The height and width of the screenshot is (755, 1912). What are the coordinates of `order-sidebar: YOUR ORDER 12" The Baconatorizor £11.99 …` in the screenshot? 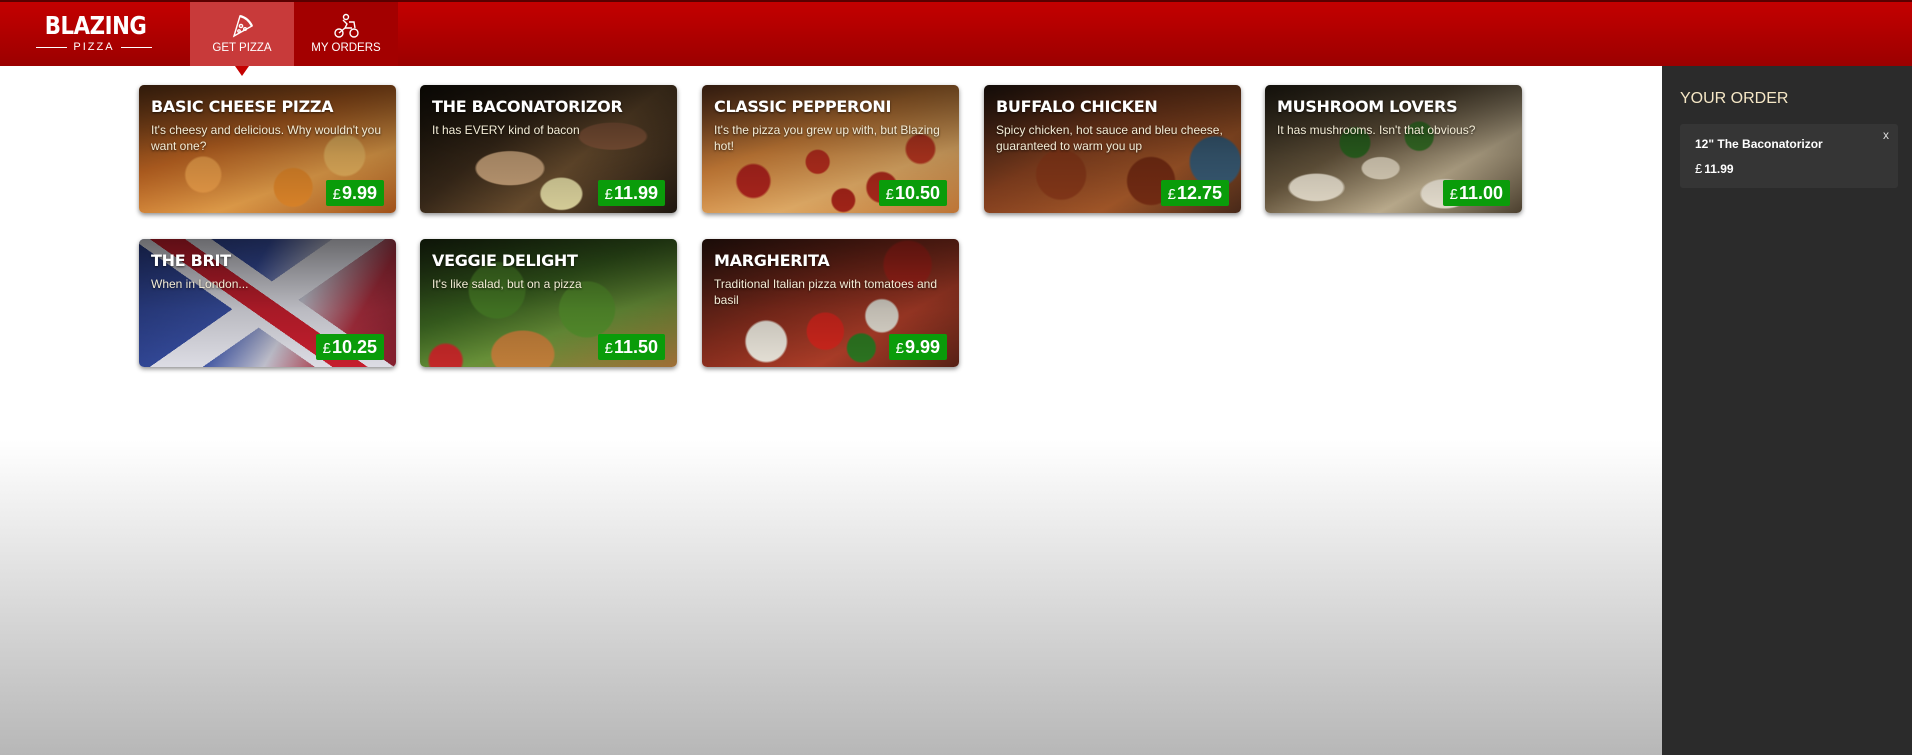 It's located at (1787, 410).